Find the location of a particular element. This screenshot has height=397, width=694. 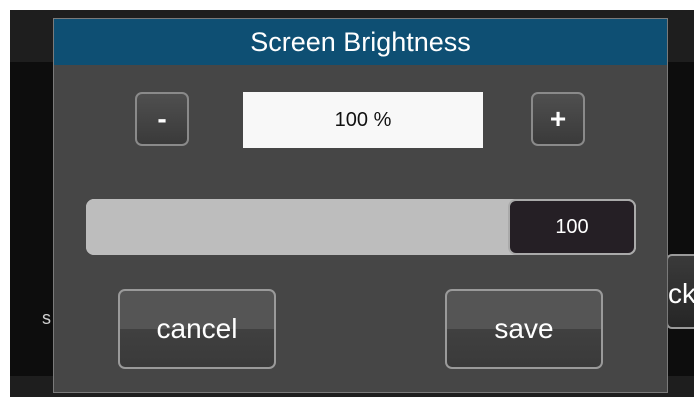

brightness-value-display: 100 % is located at coordinates (363, 120).